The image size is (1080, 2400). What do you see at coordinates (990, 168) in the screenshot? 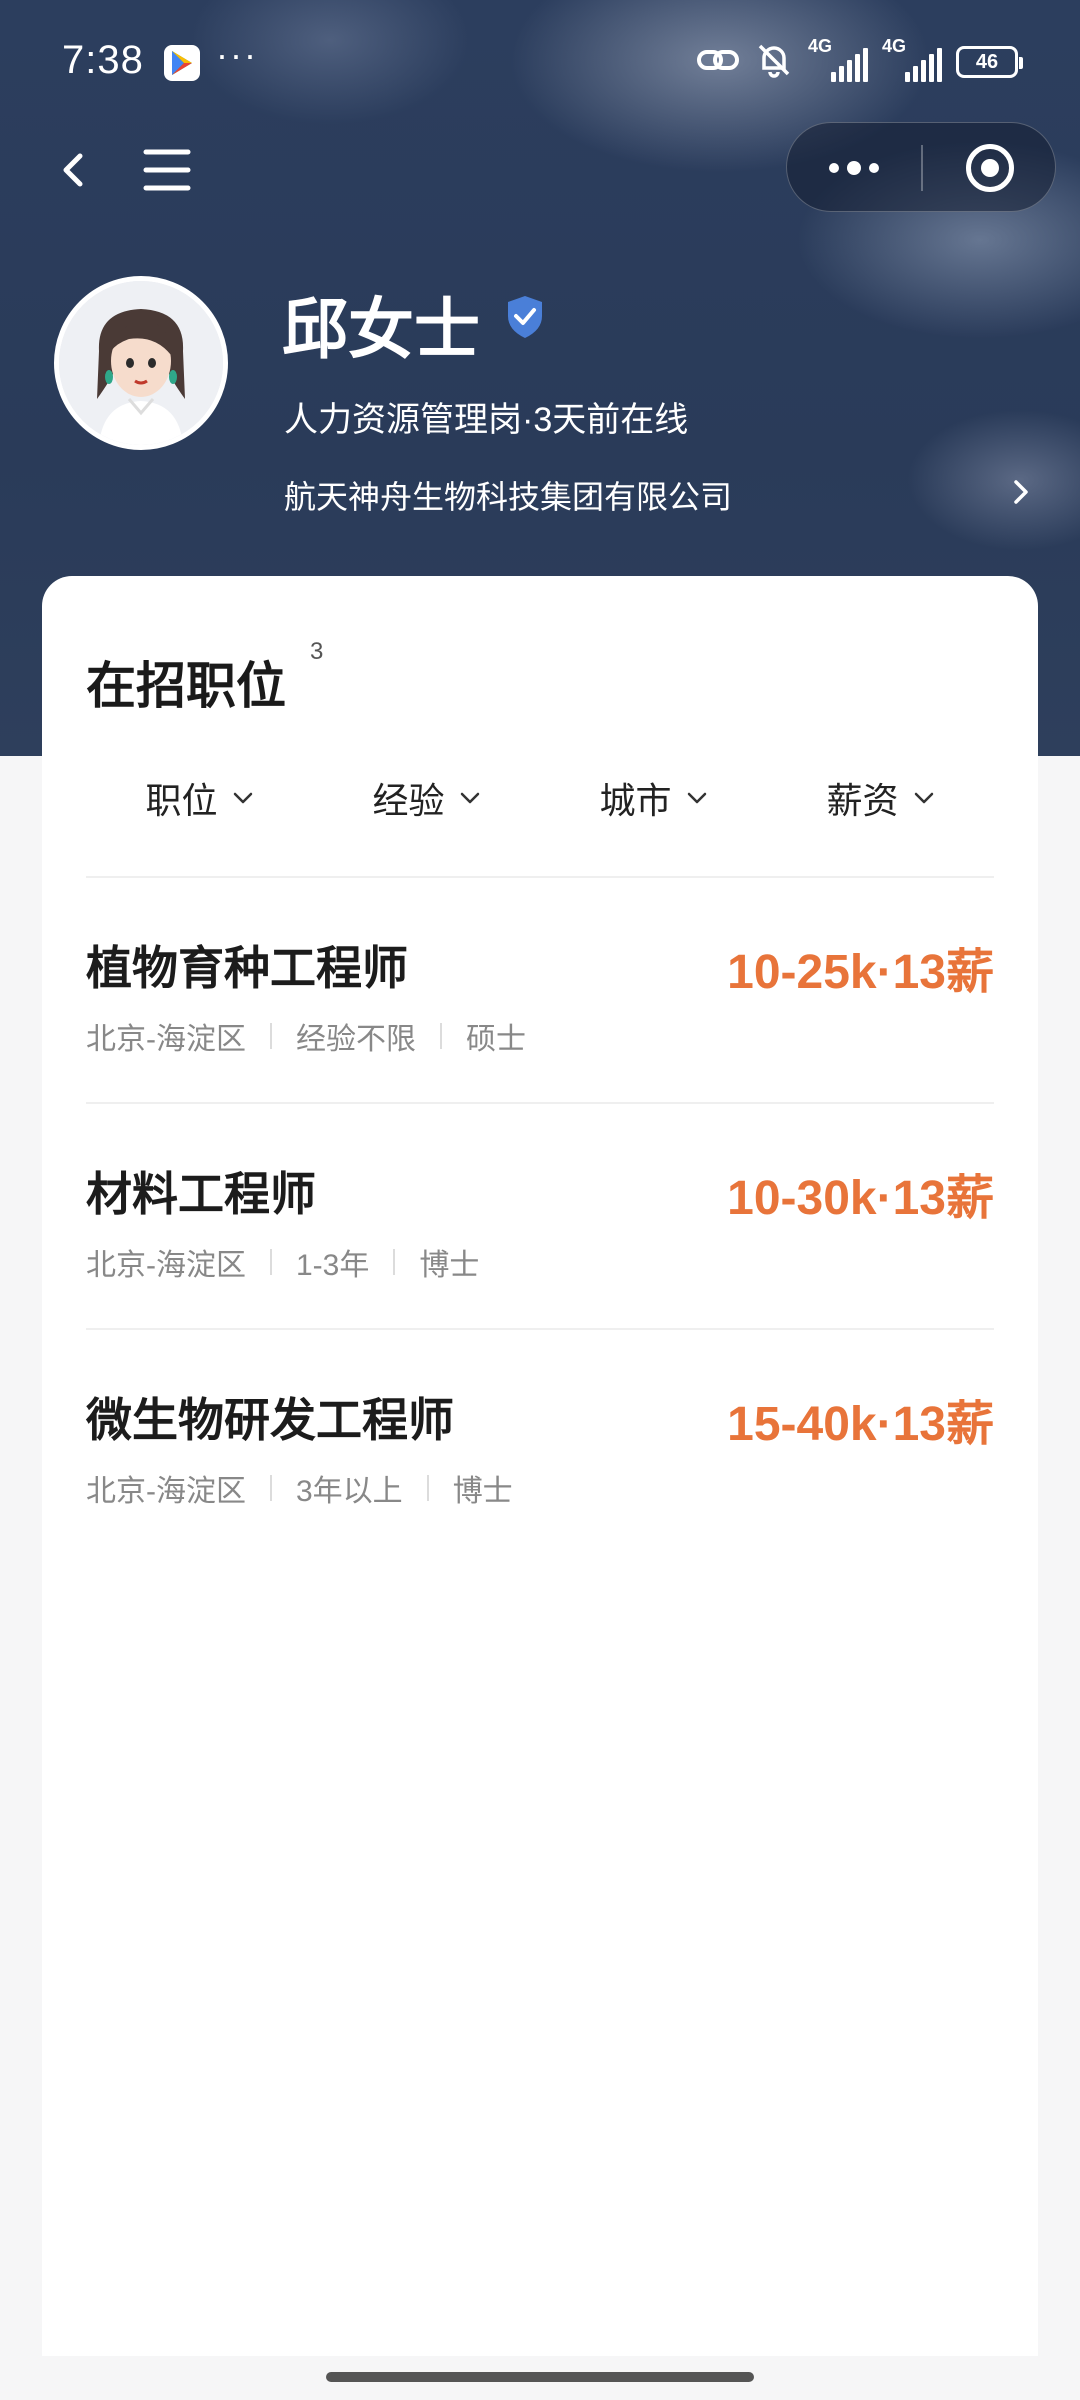
I see `close-circle-icon` at bounding box center [990, 168].